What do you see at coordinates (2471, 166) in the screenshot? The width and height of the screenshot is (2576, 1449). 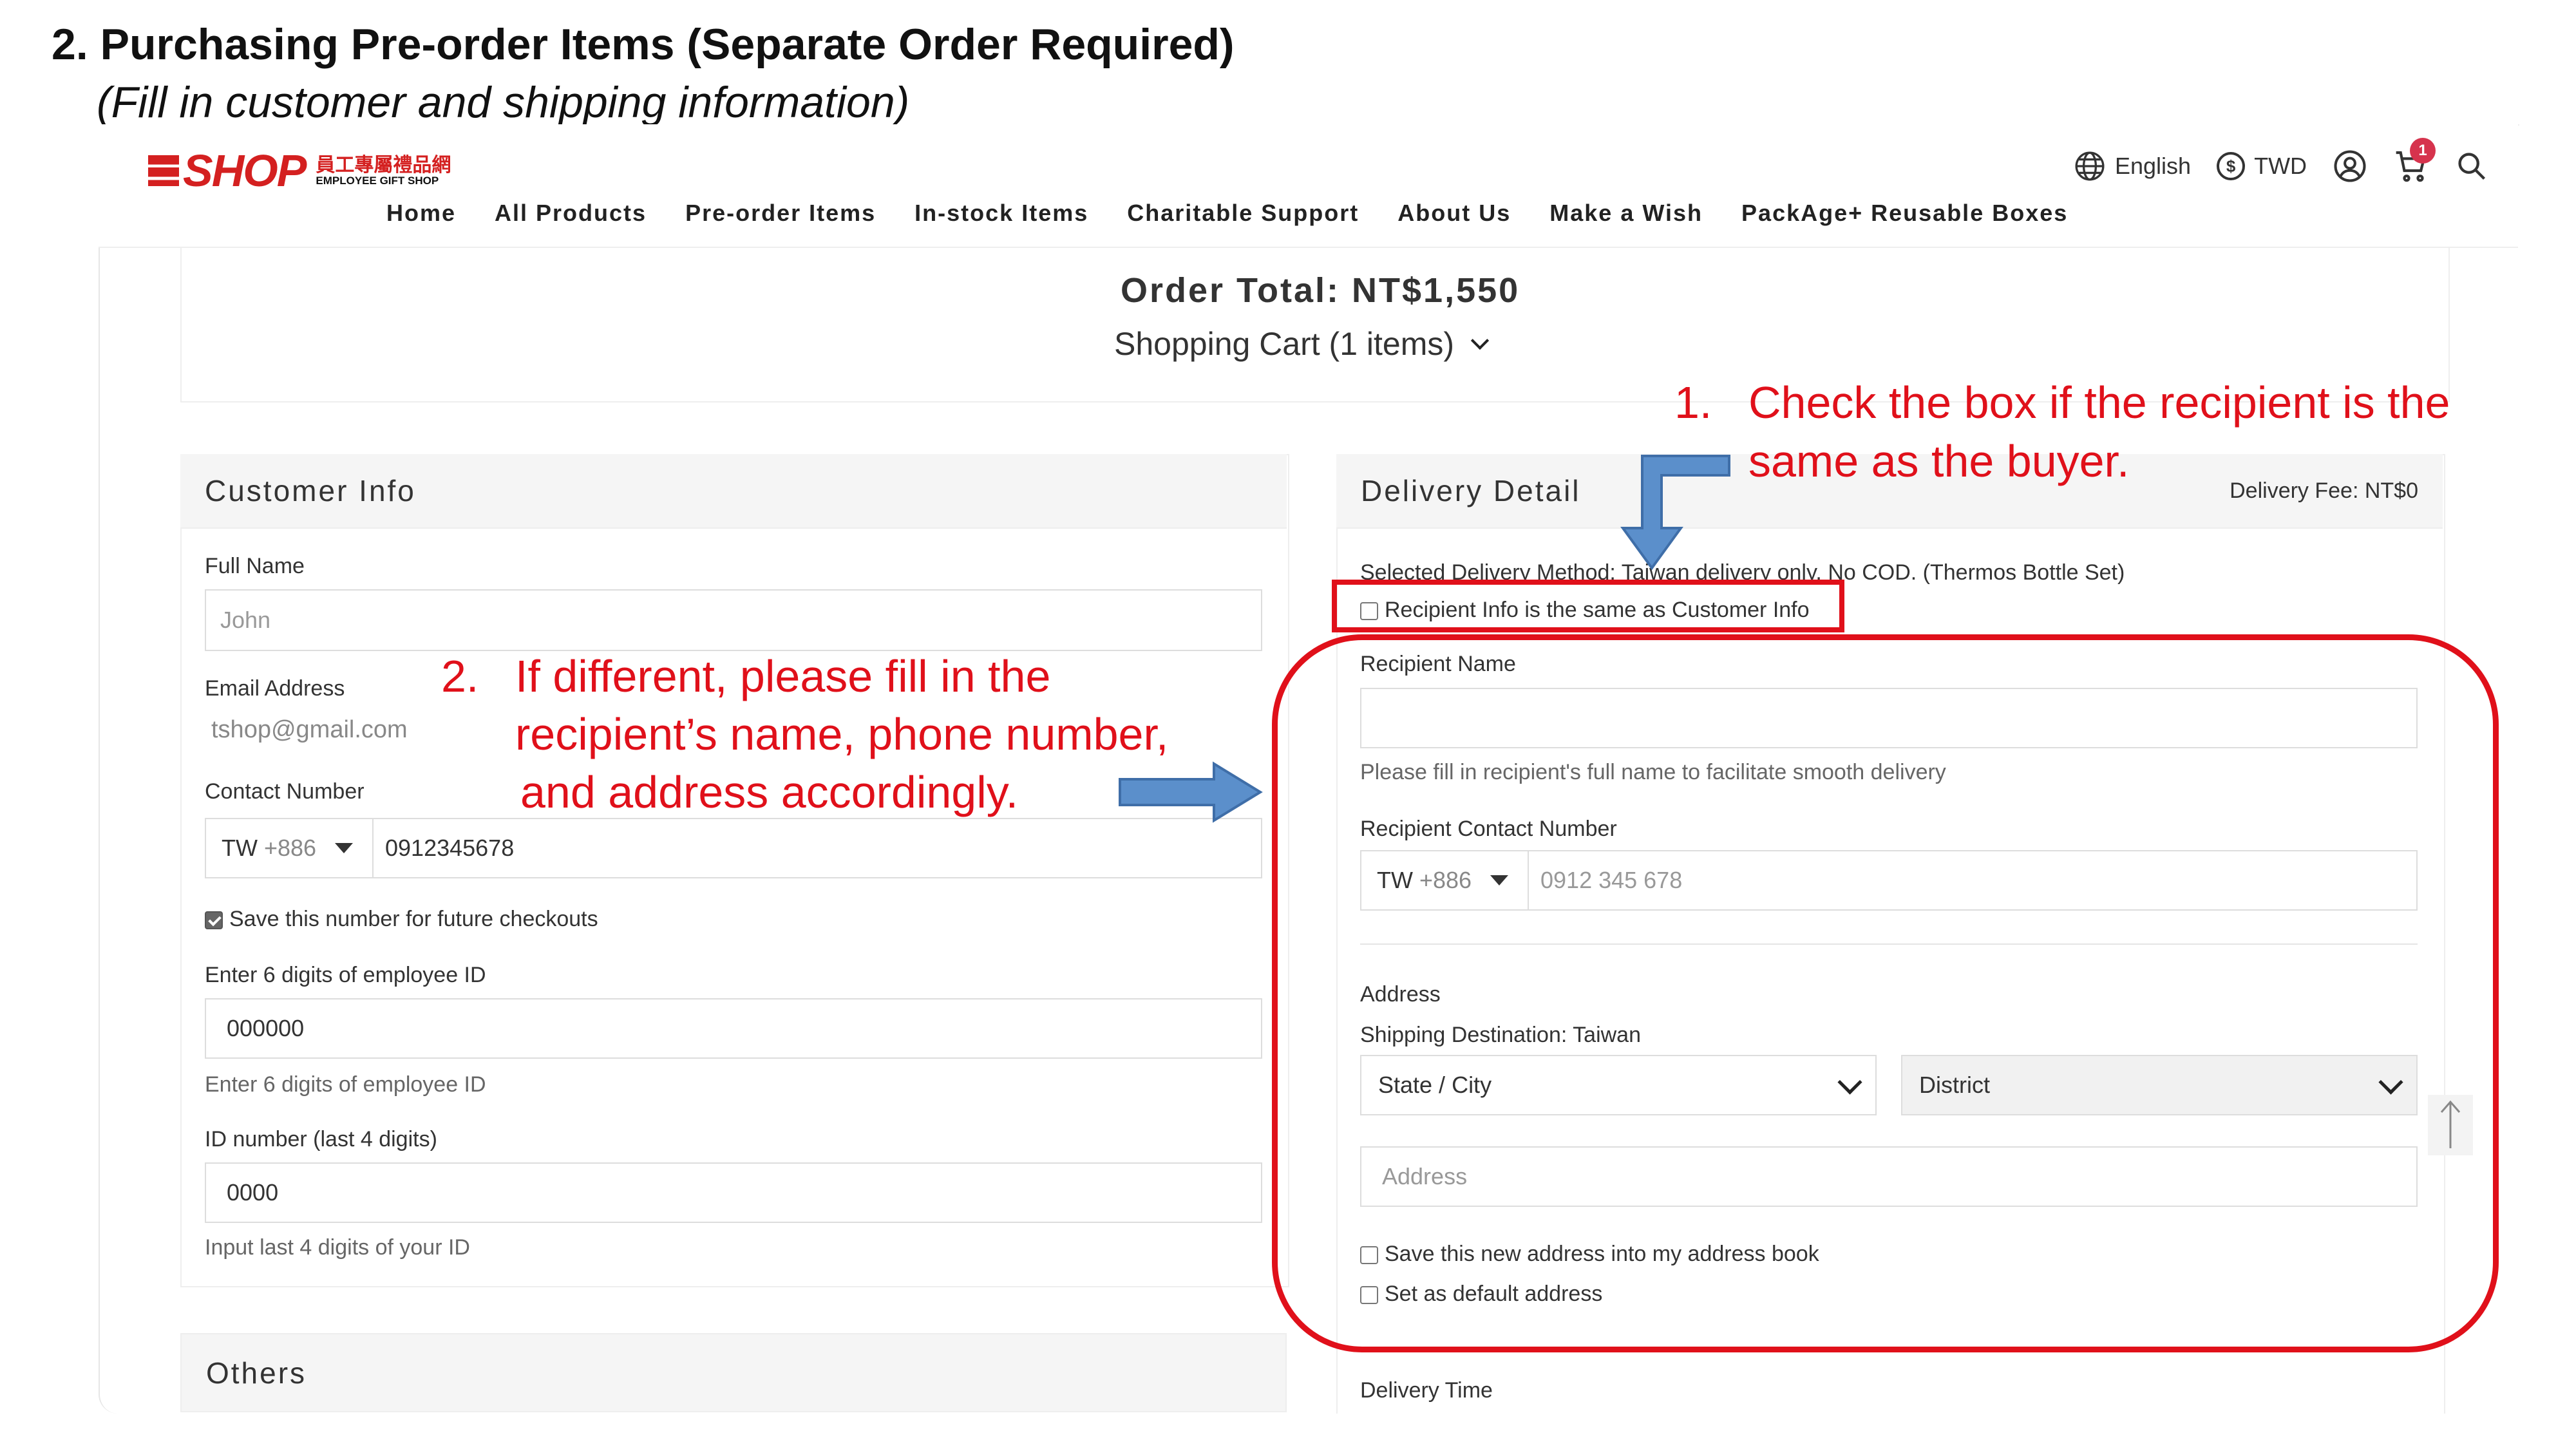 I see `search-icon` at bounding box center [2471, 166].